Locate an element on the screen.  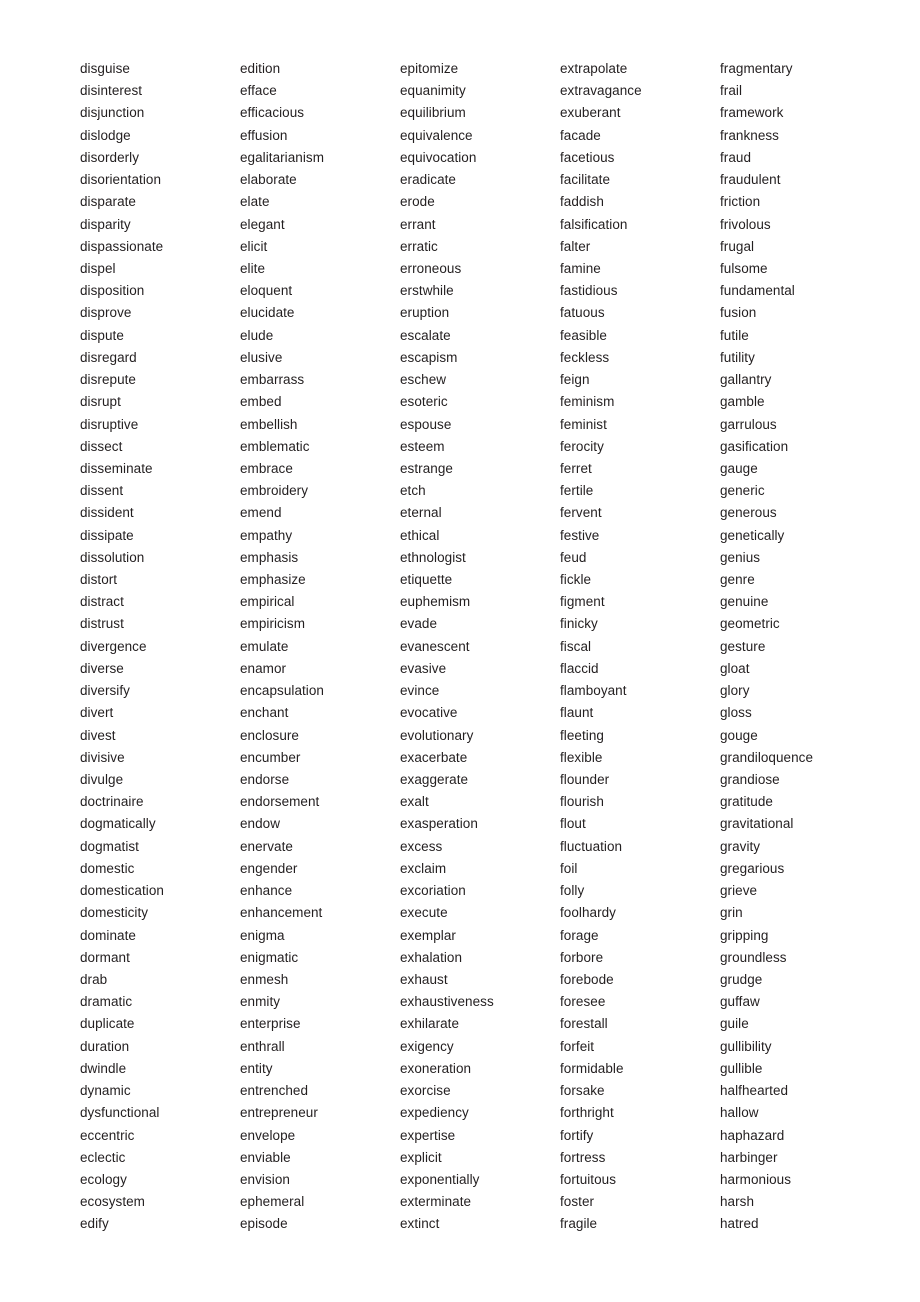
word-item: foil is located at coordinates (569, 868).